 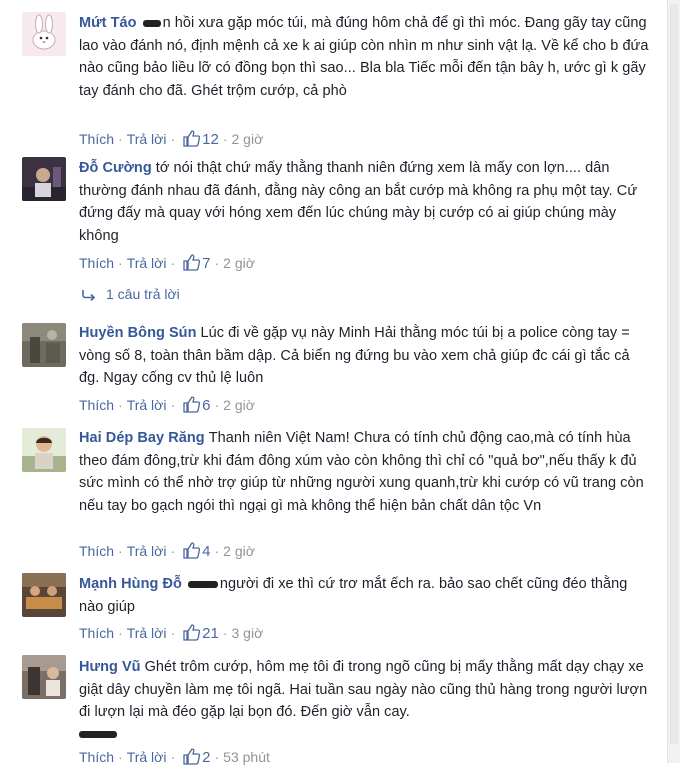 I want to click on author-name: Hưng Vũ, so click(x=110, y=667).